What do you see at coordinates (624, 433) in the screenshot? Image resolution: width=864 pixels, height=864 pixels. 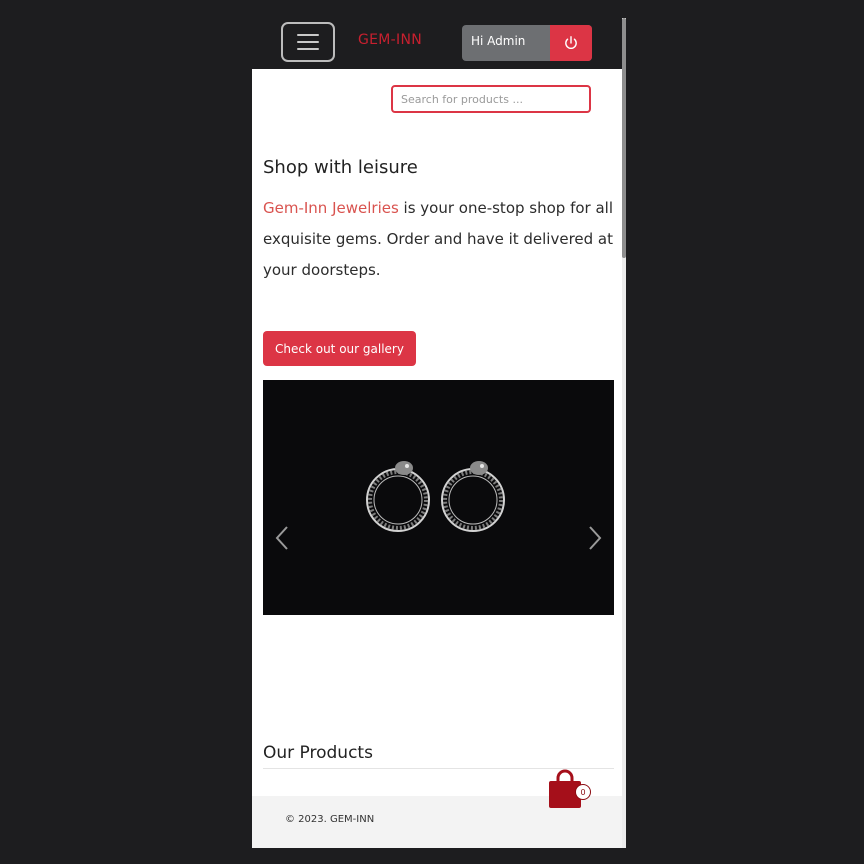 I see `scrollbar` at bounding box center [624, 433].